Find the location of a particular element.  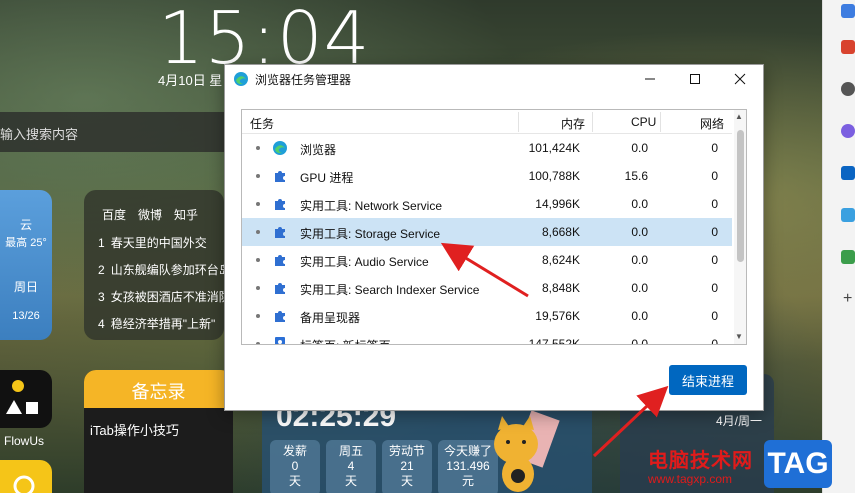

outlook-icon is located at coordinates (848, 173).